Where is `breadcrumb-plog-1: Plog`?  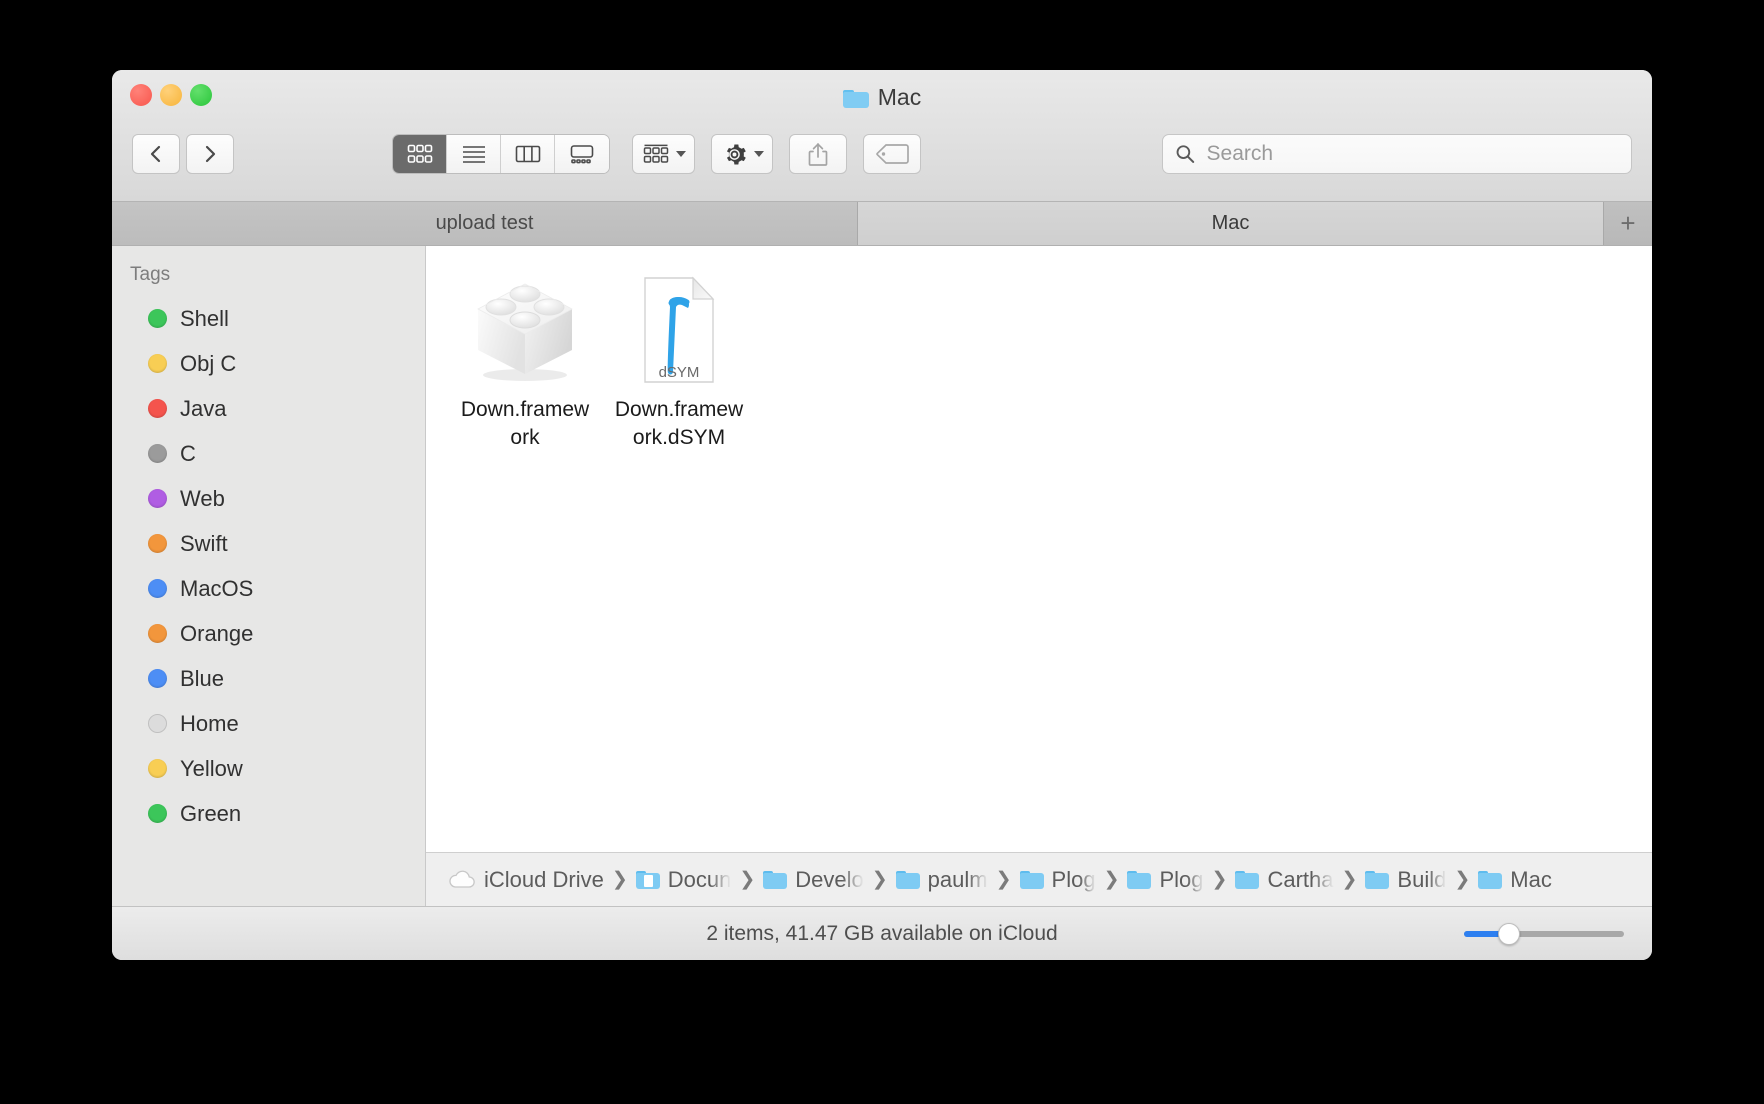 breadcrumb-plog-1: Plog is located at coordinates (1057, 879).